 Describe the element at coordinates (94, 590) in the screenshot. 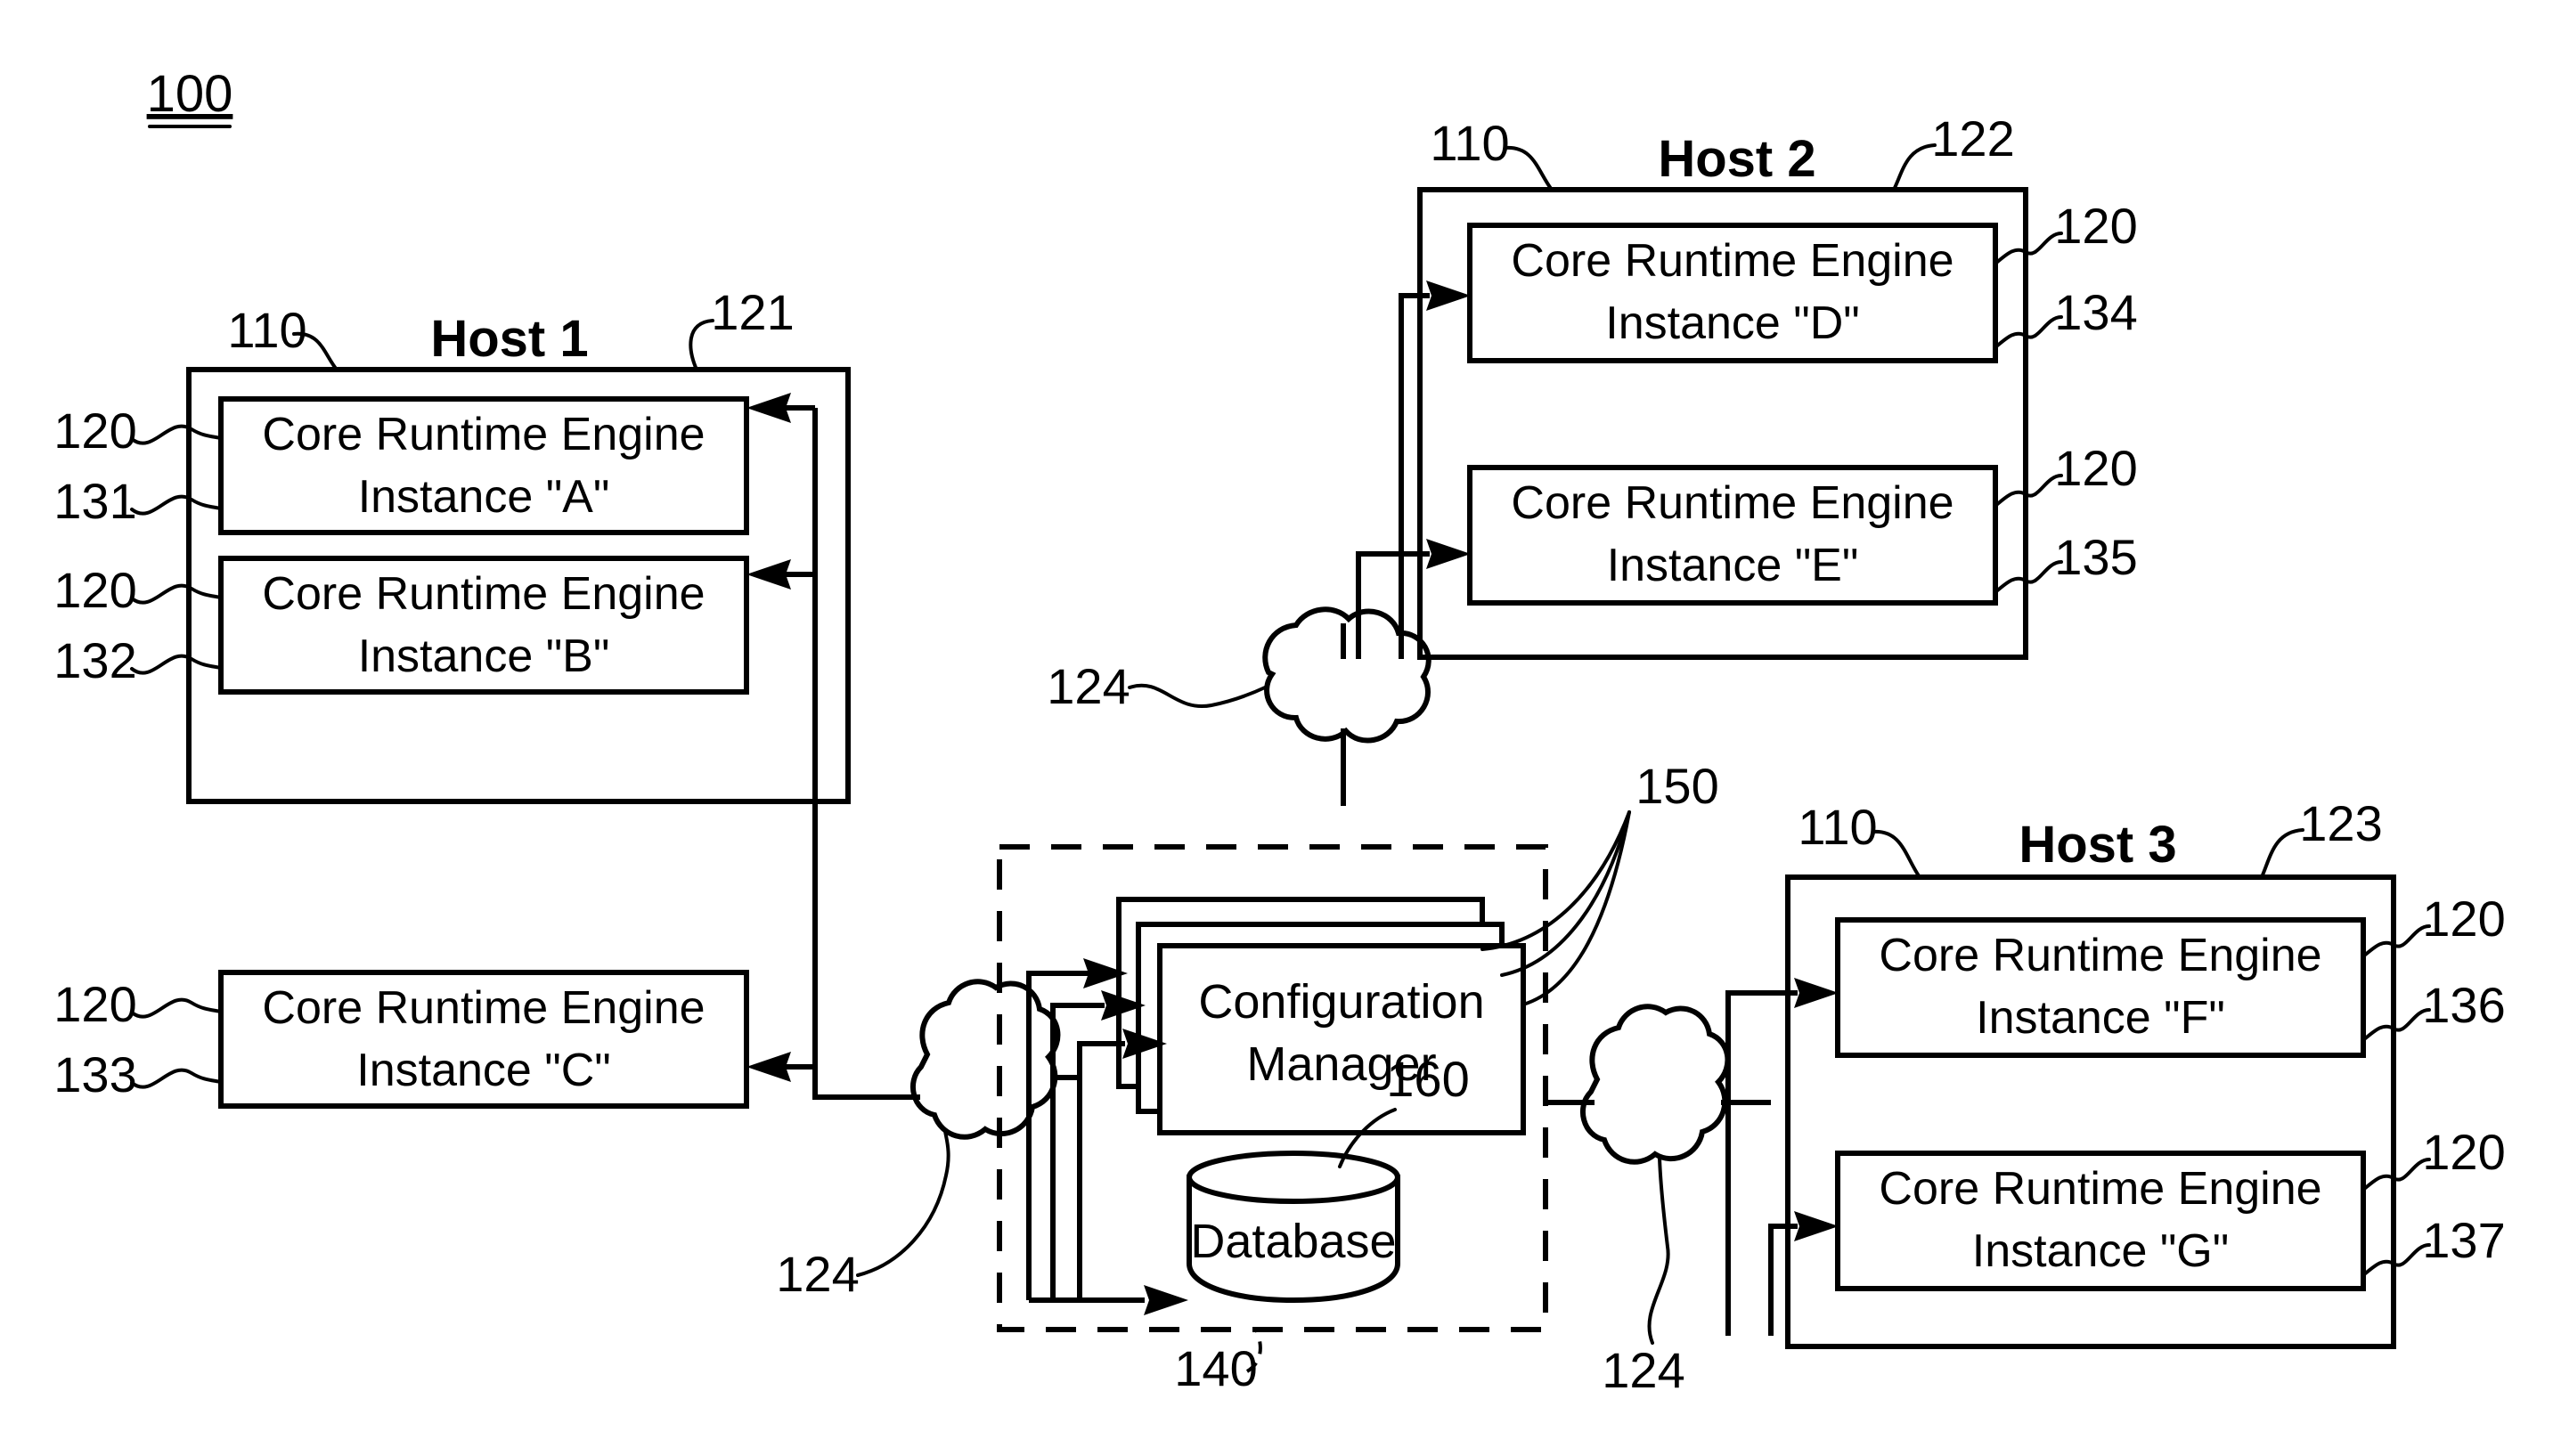

I see `host-1-engine-b-ref-120: 120` at that location.